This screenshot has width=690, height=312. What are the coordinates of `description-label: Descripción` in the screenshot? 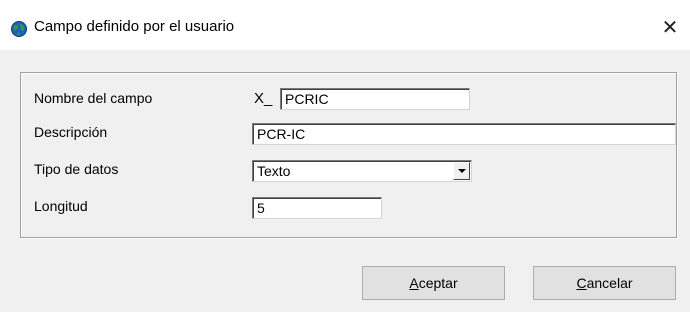 It's located at (71, 132).